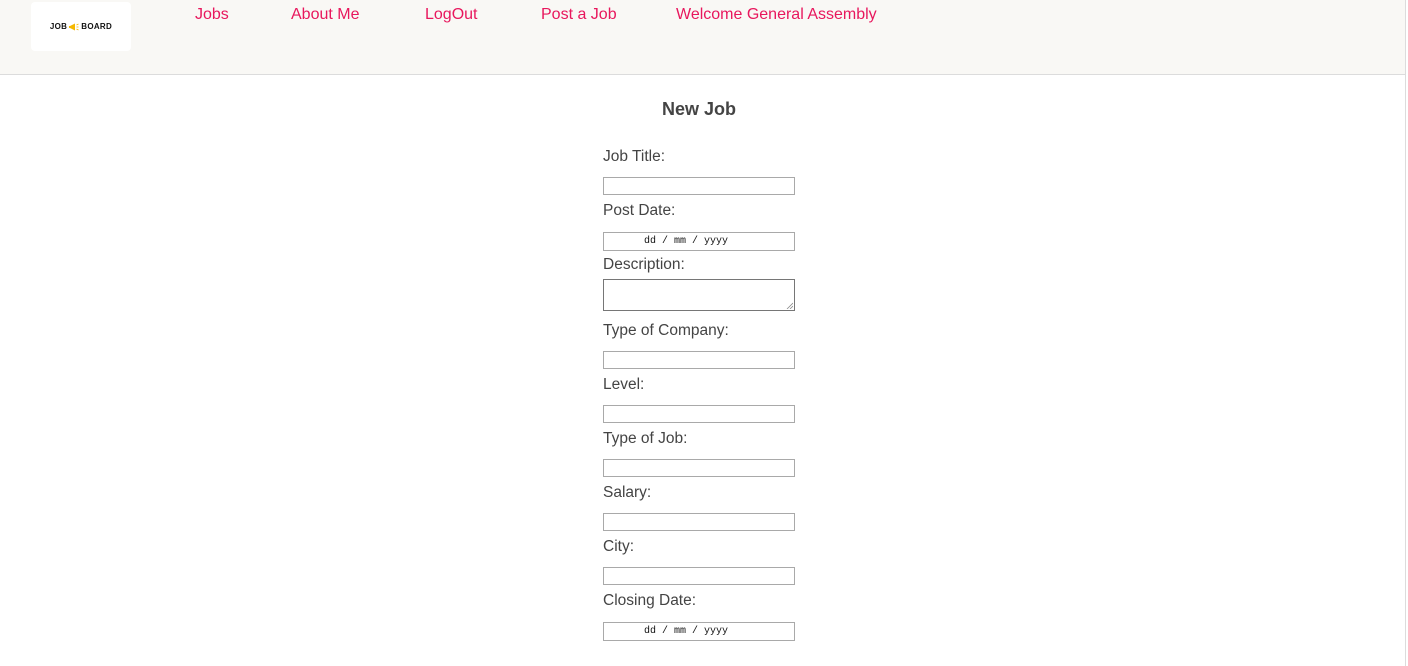 The height and width of the screenshot is (666, 1408). What do you see at coordinates (776, 15) in the screenshot?
I see `nav-link-welcome-user: Welcome General Assembly` at bounding box center [776, 15].